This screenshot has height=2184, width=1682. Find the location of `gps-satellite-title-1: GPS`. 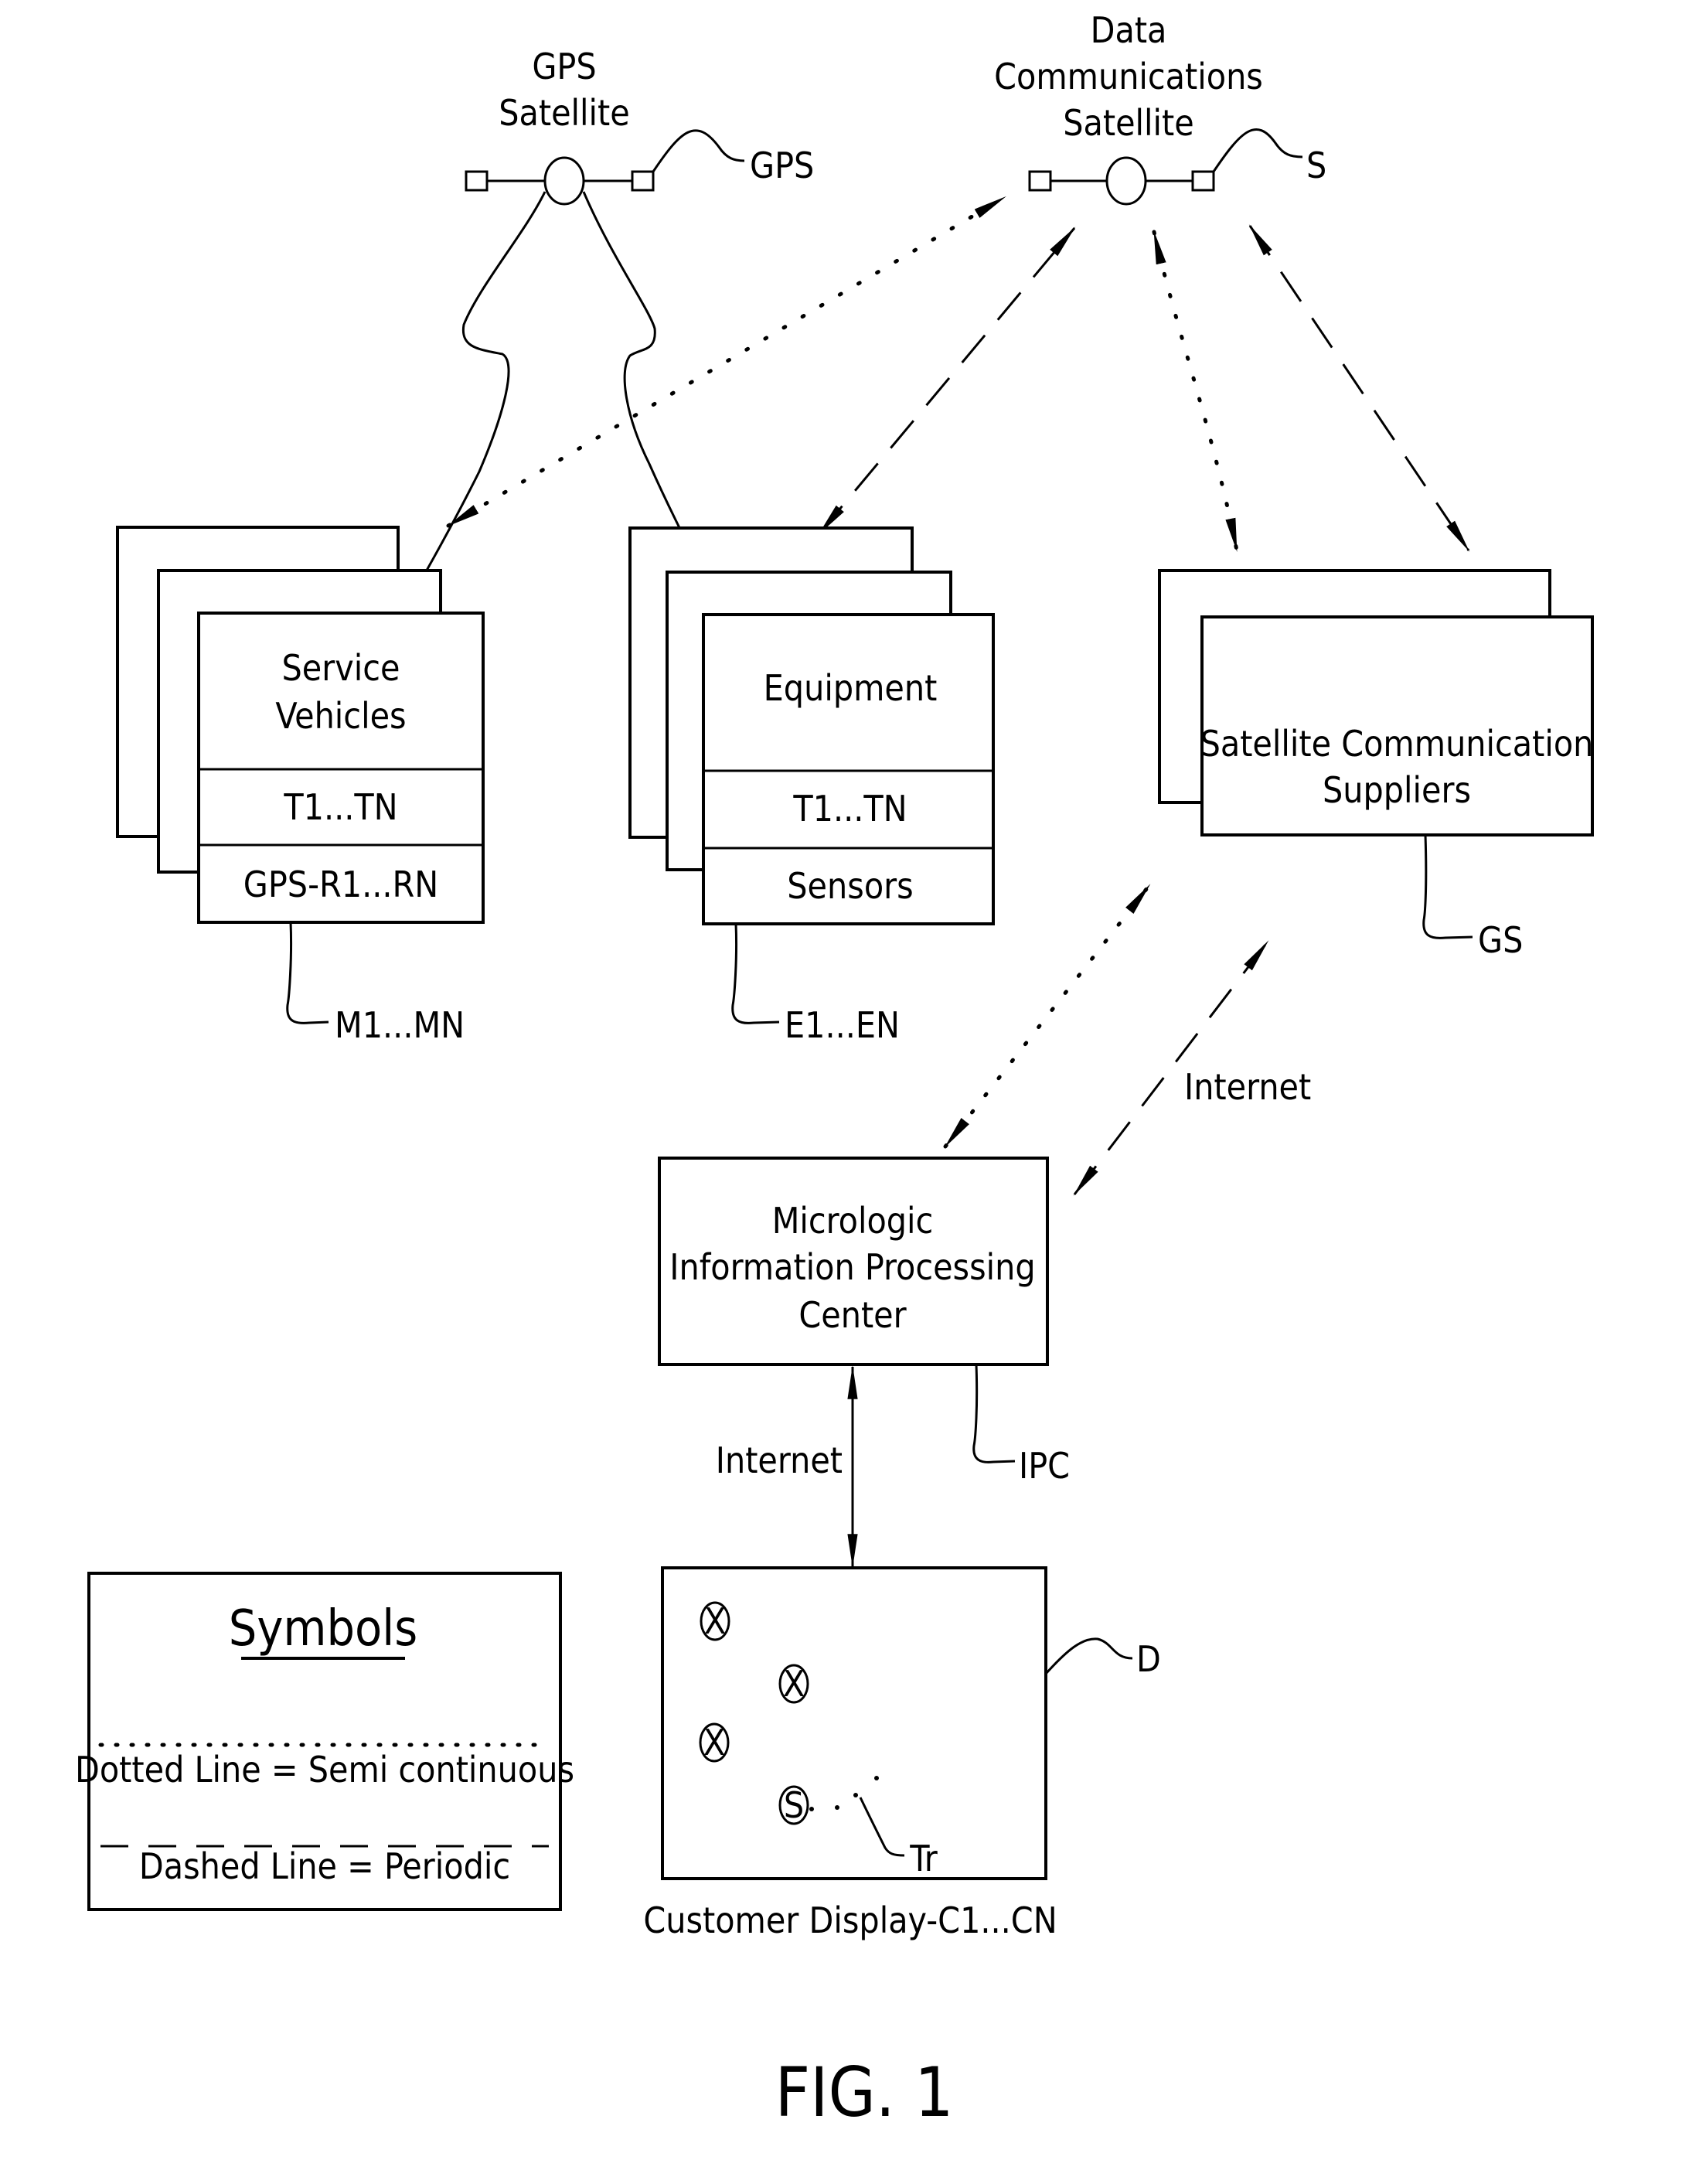

gps-satellite-title-1: GPS is located at coordinates (564, 66).